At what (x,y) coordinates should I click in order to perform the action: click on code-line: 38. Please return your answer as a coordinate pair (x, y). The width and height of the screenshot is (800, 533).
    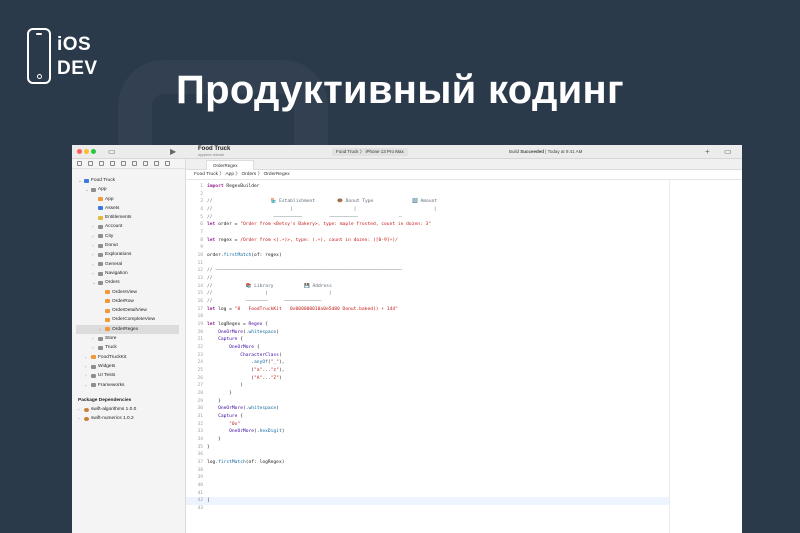
    Looking at the image, I should click on (427, 471).